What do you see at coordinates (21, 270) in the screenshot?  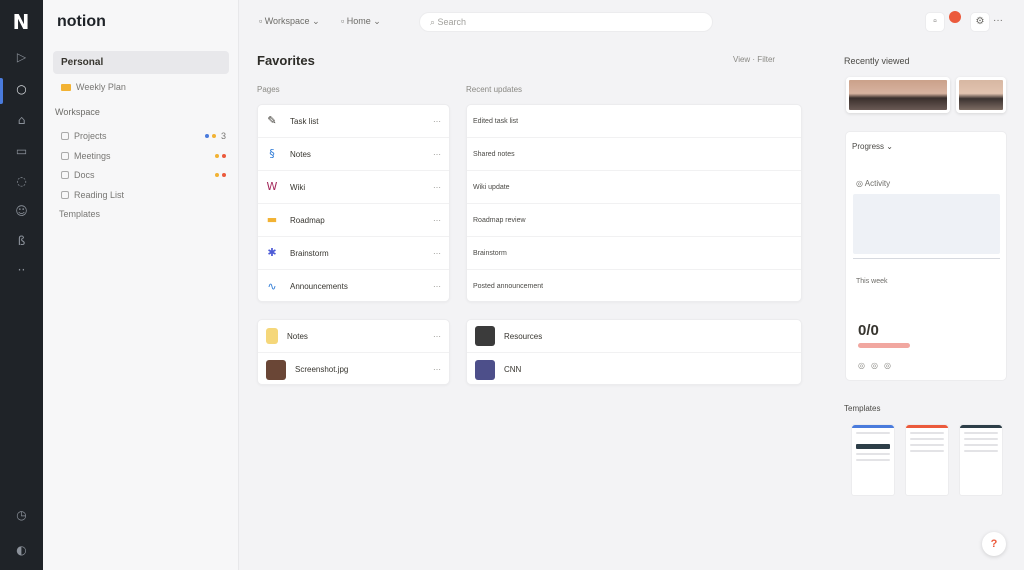 I see `more-icon: ··` at bounding box center [21, 270].